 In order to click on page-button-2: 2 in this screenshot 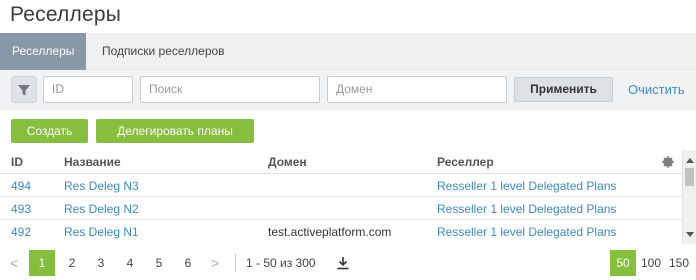, I will do `click(72, 263)`.